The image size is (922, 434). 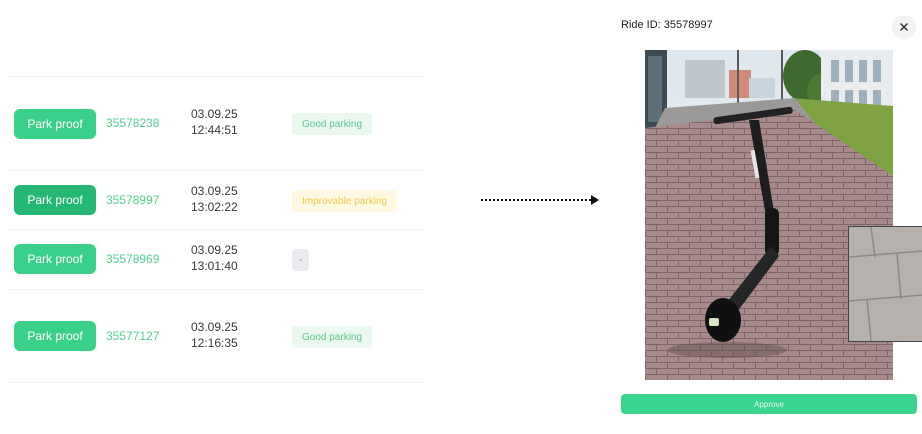 What do you see at coordinates (667, 25) in the screenshot?
I see `modal-title: Ride ID: 35578997` at bounding box center [667, 25].